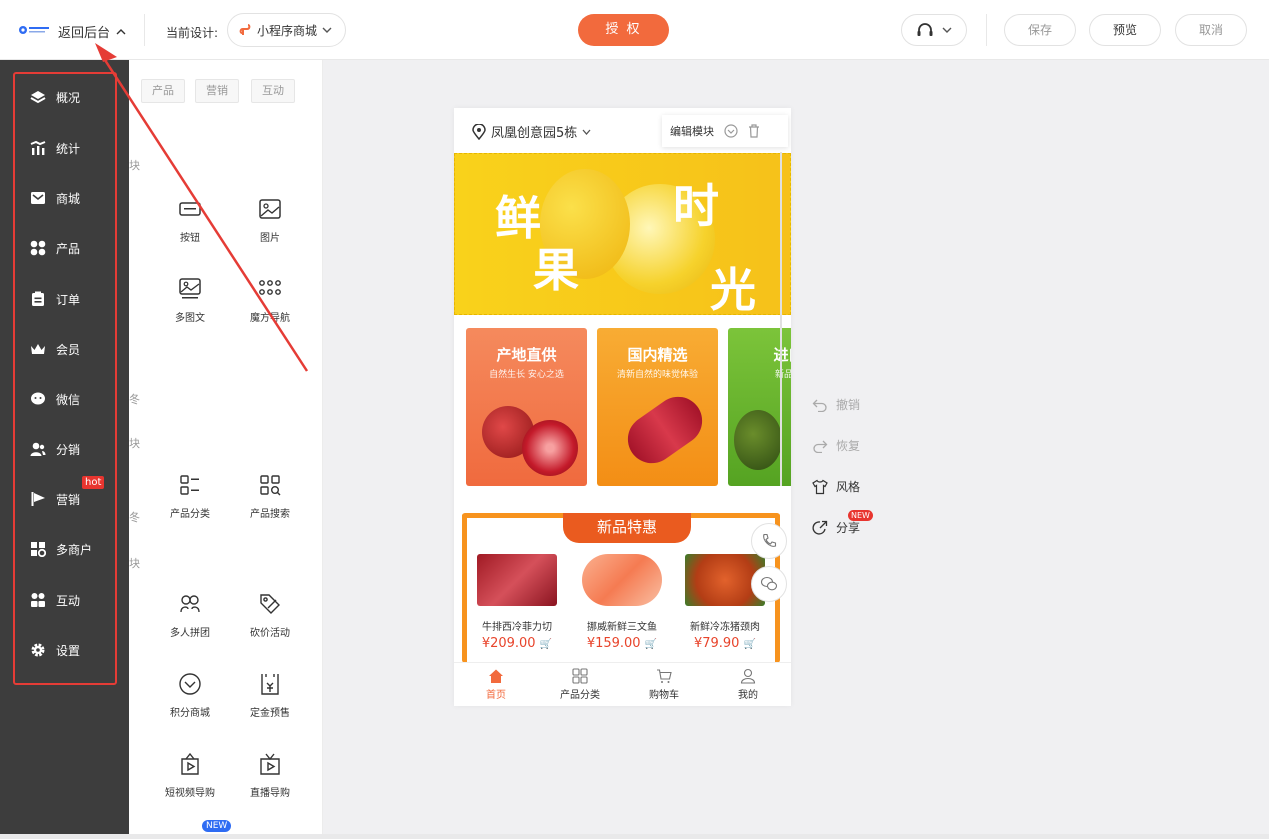  I want to click on avocado-image, so click(758, 440).